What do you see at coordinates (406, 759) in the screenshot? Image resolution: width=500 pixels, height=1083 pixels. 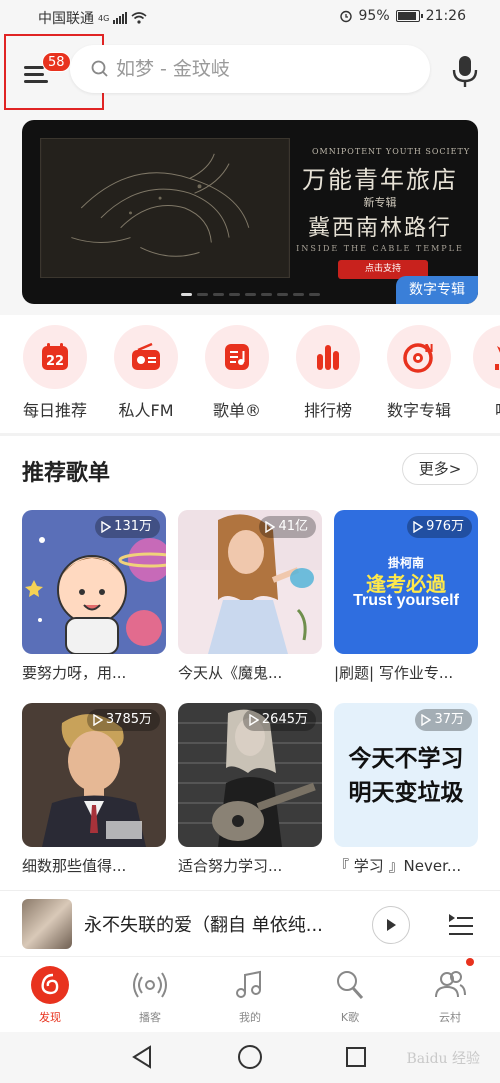 I see `cover-text: 今天不学习` at bounding box center [406, 759].